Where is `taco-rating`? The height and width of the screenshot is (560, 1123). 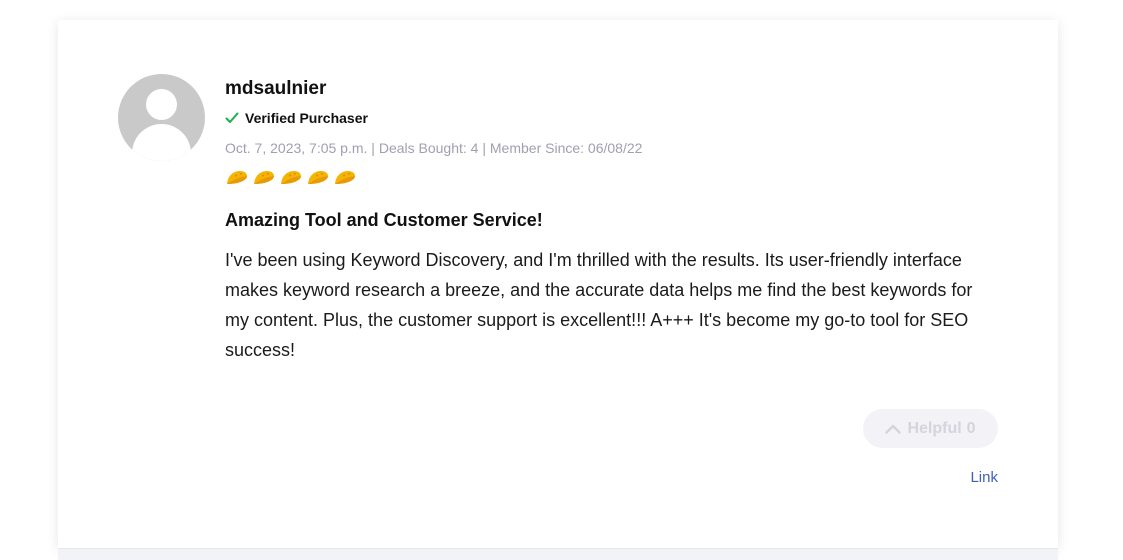 taco-rating is located at coordinates (615, 180).